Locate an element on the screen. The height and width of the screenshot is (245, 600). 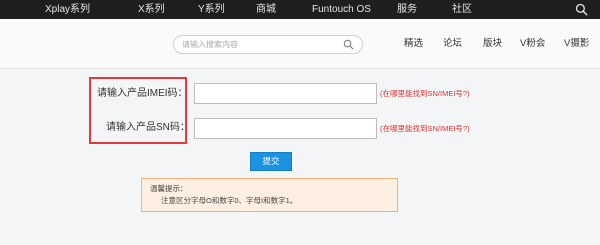
sn-input is located at coordinates (285, 129).